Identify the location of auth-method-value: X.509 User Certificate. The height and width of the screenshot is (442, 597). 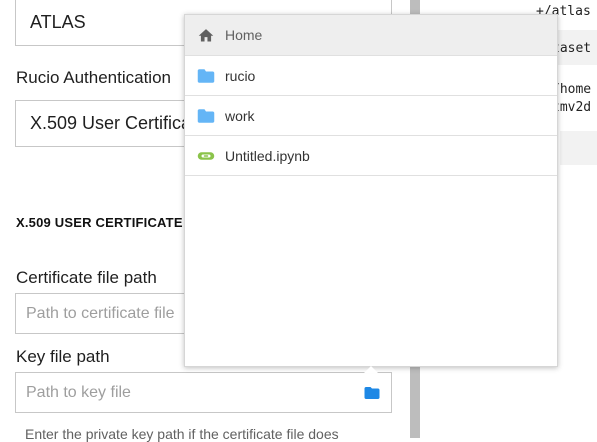
(118, 123).